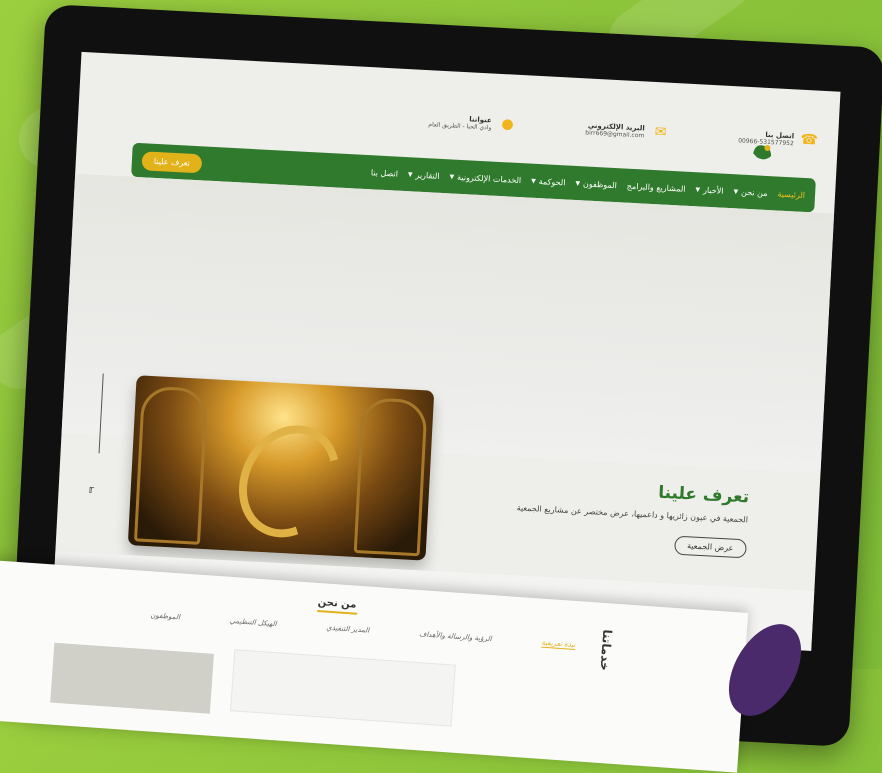 The height and width of the screenshot is (773, 882). I want to click on tab-vision: الرؤية والرسالة والأهداف, so click(455, 637).